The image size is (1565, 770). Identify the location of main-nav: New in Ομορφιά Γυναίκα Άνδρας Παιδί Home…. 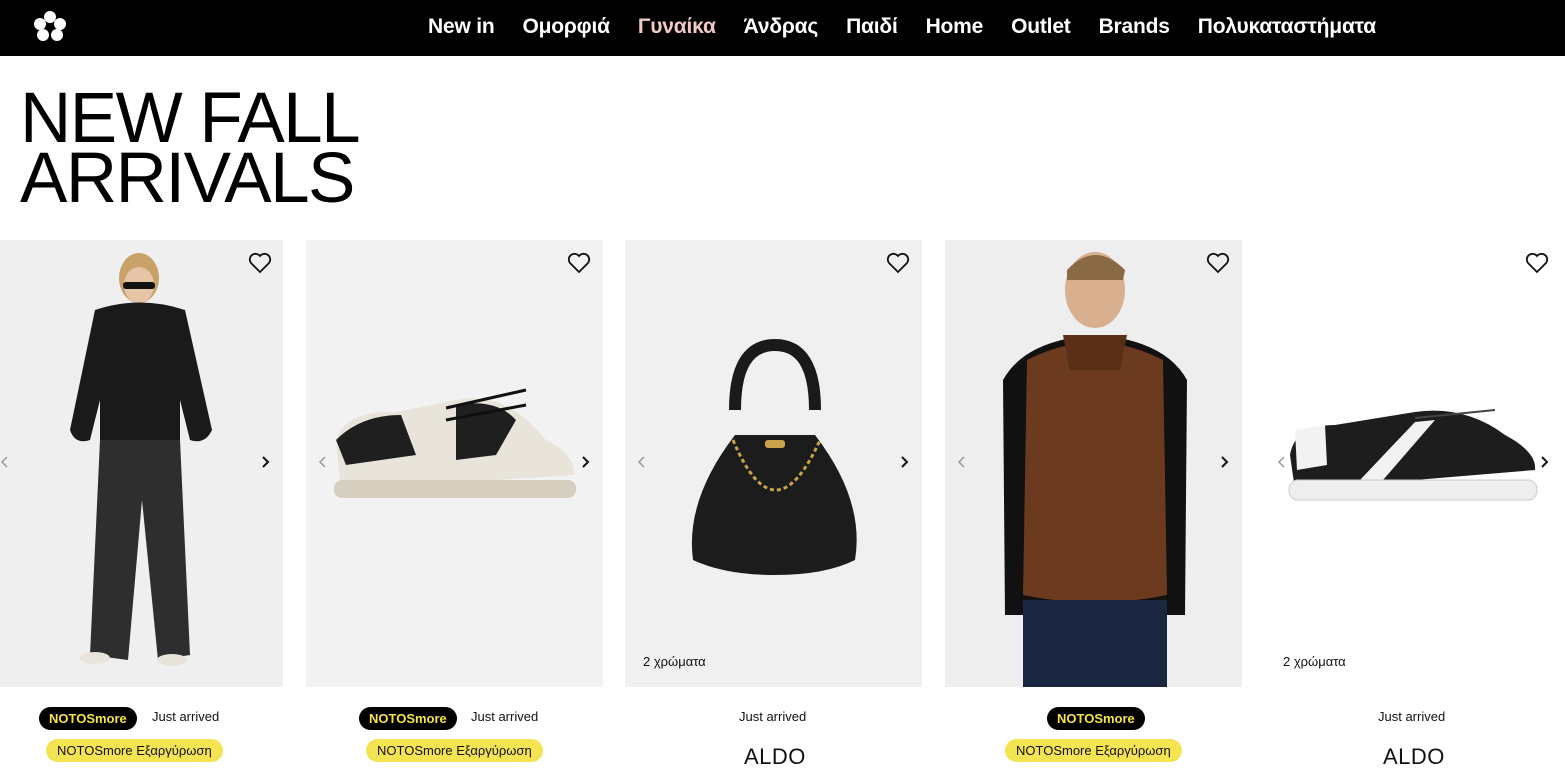
(902, 28).